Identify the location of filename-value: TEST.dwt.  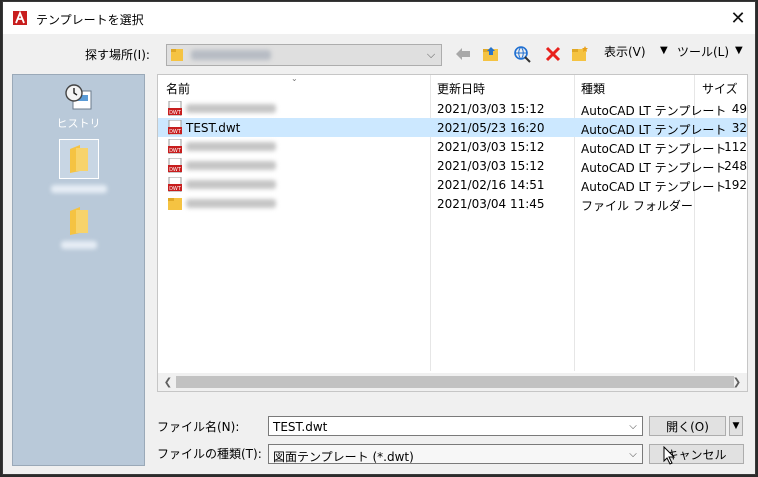
(300, 427).